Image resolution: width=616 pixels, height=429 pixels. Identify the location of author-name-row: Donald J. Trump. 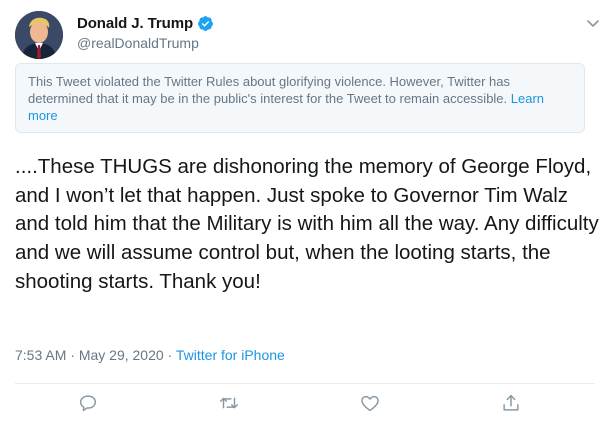
(145, 23).